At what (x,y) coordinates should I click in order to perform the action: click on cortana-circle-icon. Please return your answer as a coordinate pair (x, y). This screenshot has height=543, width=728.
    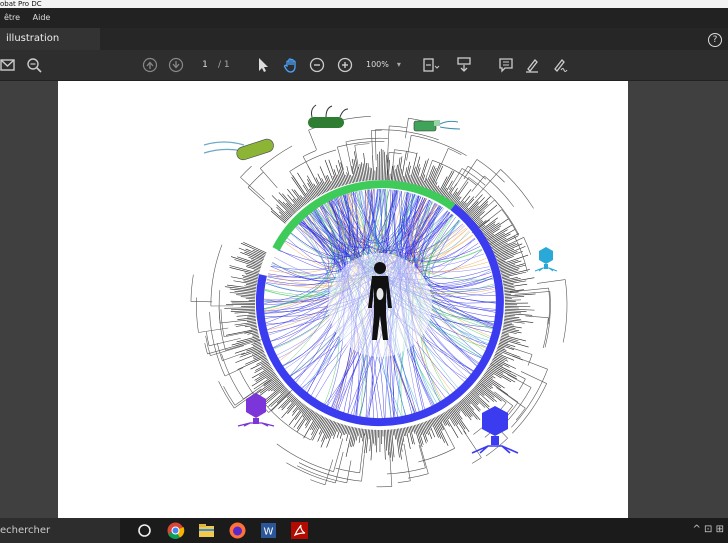
    Looking at the image, I should click on (144, 530).